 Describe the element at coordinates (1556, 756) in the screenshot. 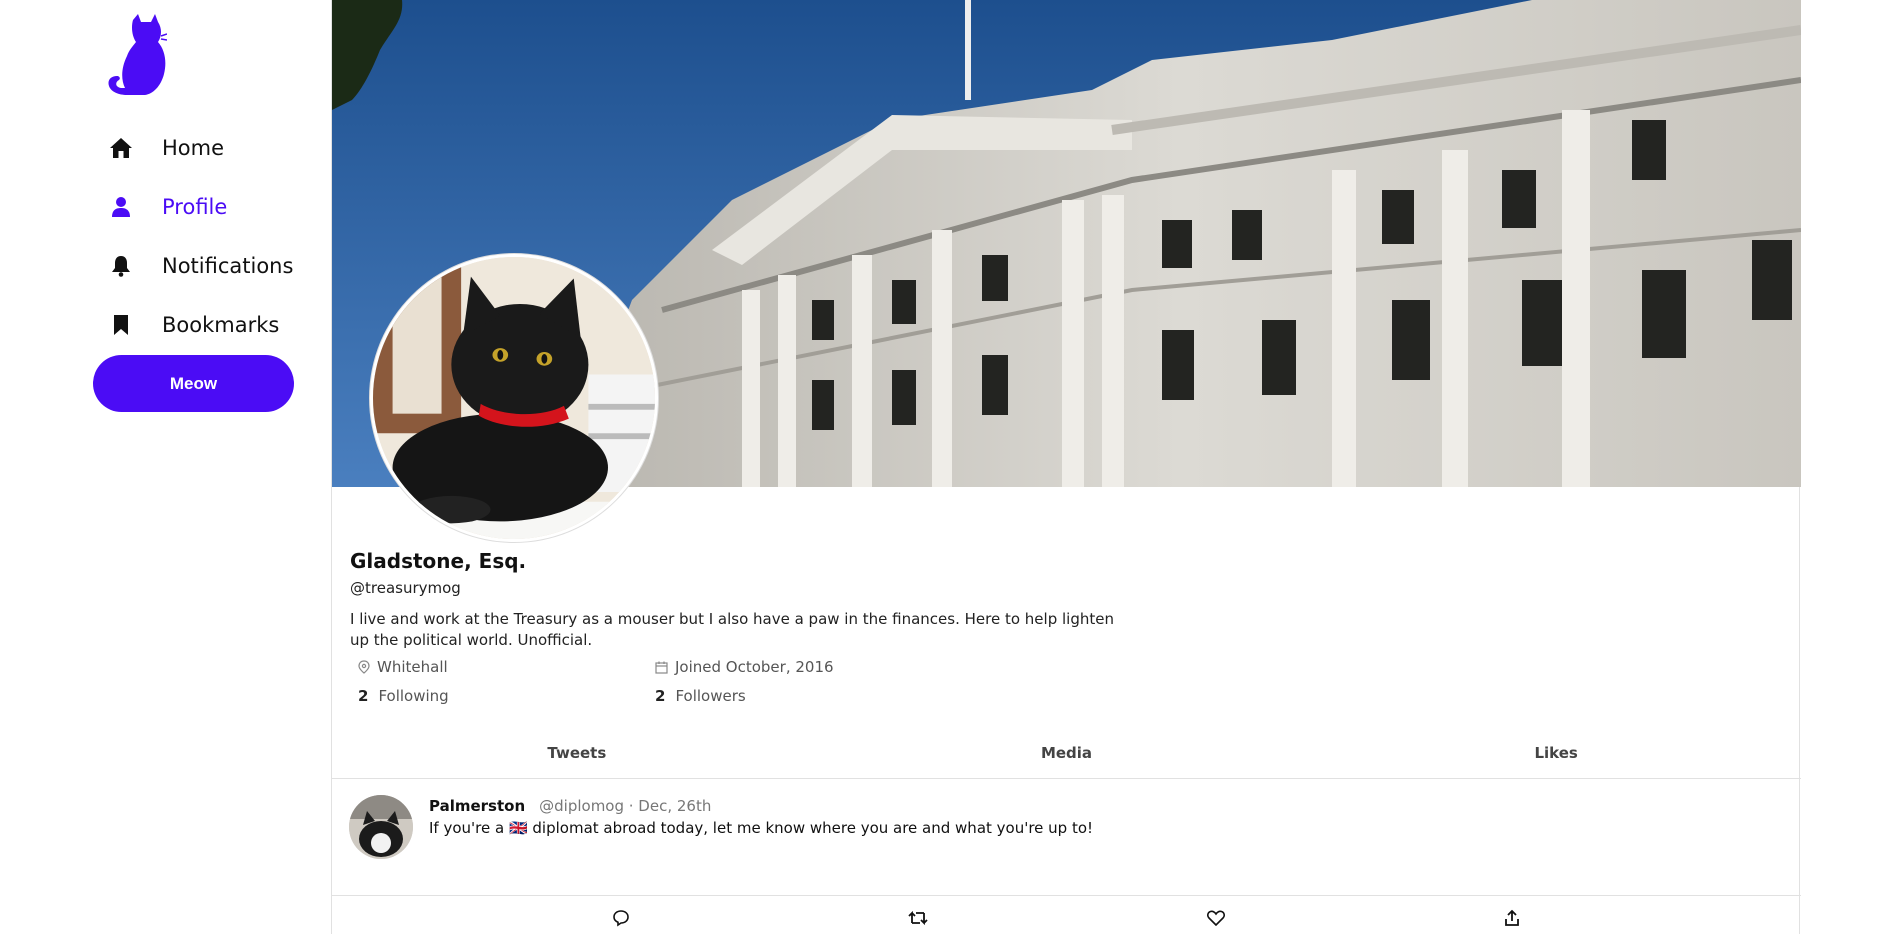

I see `tab-likes: Likes` at that location.